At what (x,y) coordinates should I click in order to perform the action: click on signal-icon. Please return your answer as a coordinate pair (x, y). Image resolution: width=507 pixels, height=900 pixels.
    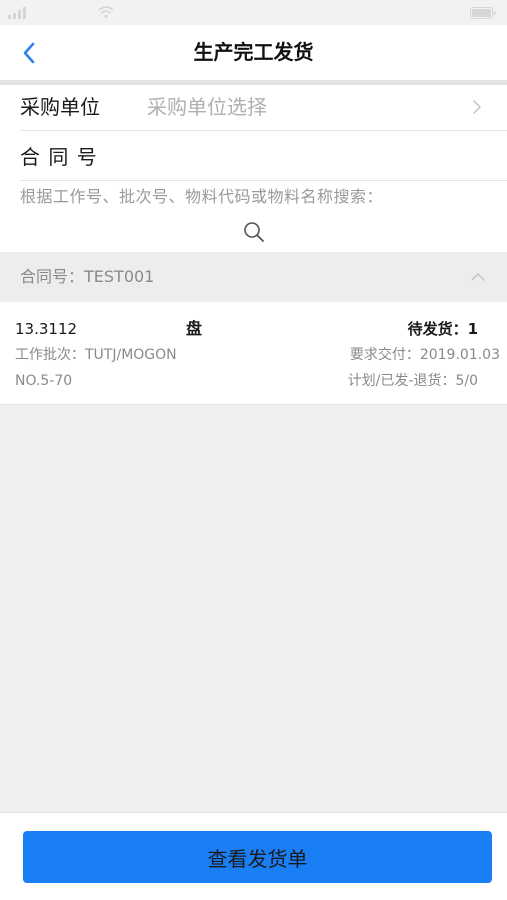
    Looking at the image, I should click on (17, 13).